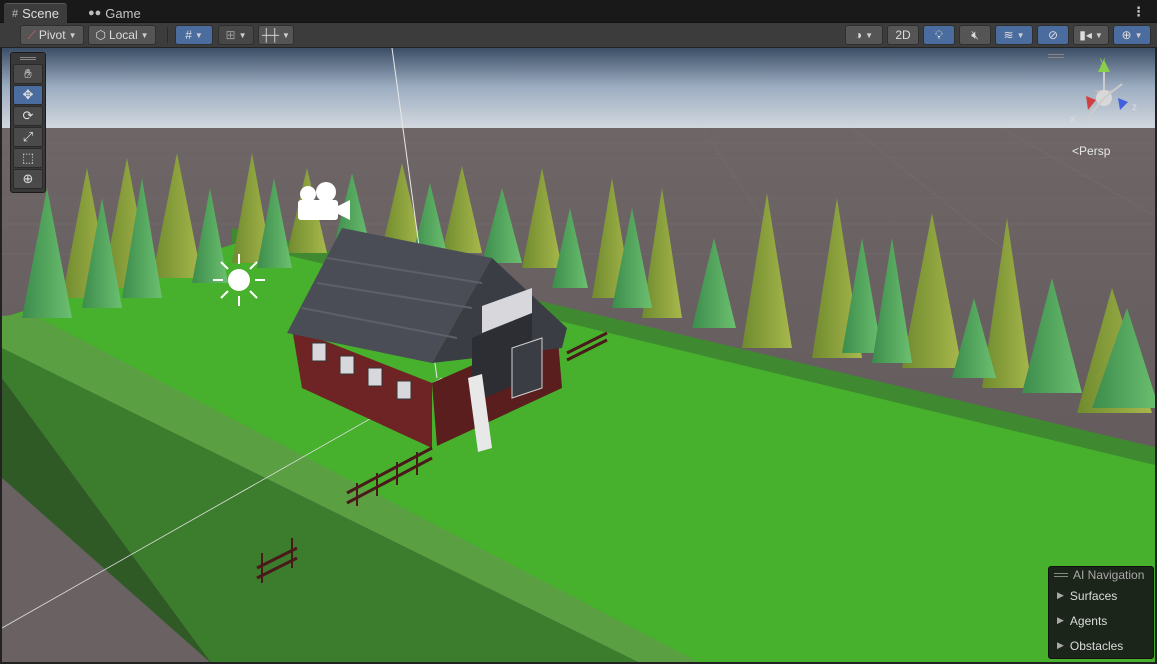 Image resolution: width=1157 pixels, height=664 pixels. I want to click on gizmo-axis-y: y, so click(1102, 62).